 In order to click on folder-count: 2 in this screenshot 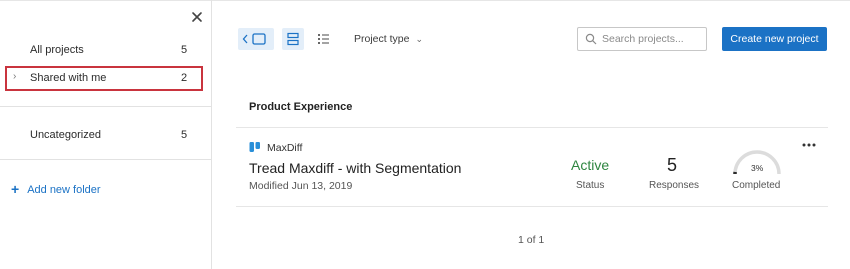, I will do `click(184, 78)`.